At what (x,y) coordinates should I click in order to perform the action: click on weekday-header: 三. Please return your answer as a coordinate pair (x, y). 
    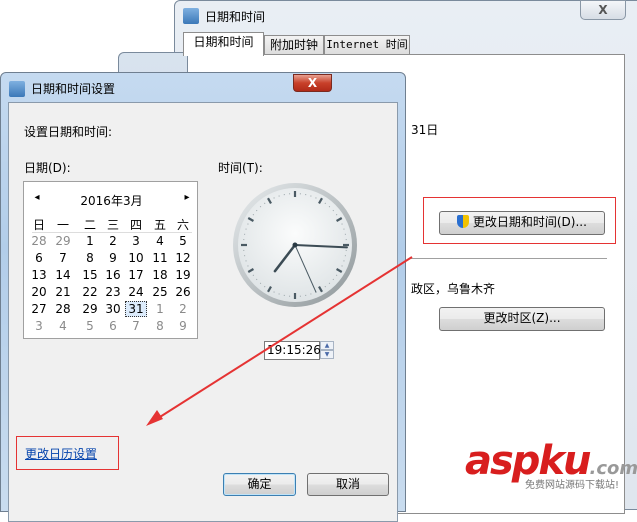
    Looking at the image, I should click on (113, 224).